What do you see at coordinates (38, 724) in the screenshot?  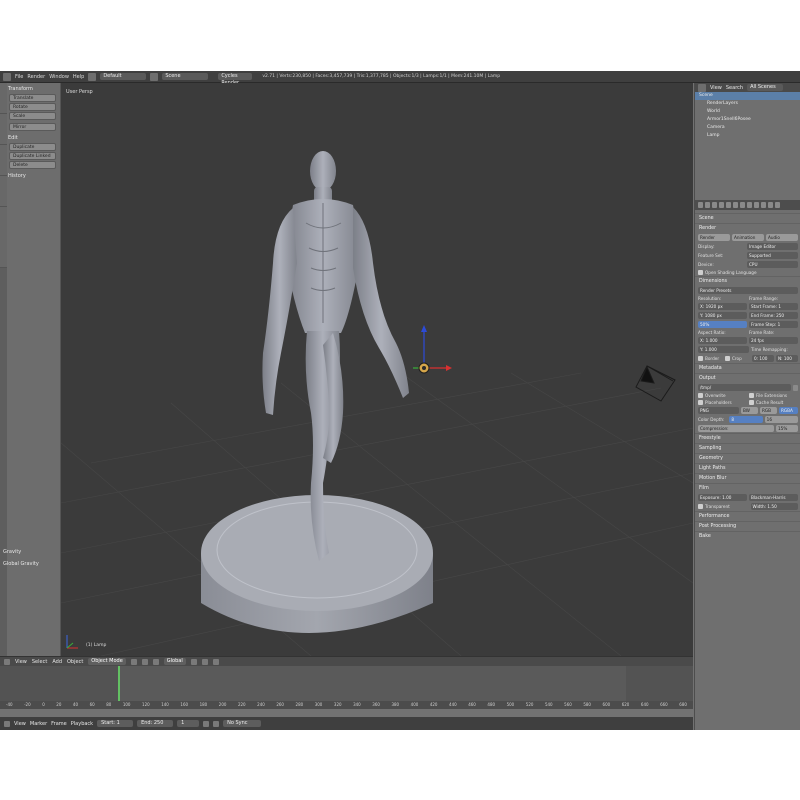 I see `menu-marker: Marker` at bounding box center [38, 724].